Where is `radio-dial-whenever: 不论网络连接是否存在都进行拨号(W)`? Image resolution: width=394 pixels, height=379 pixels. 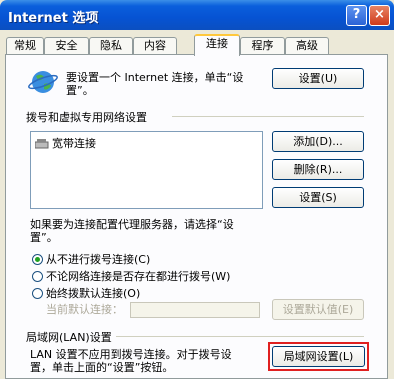 radio-dial-whenever: 不论网络连接是否存在都进行拨号(W) is located at coordinates (131, 276).